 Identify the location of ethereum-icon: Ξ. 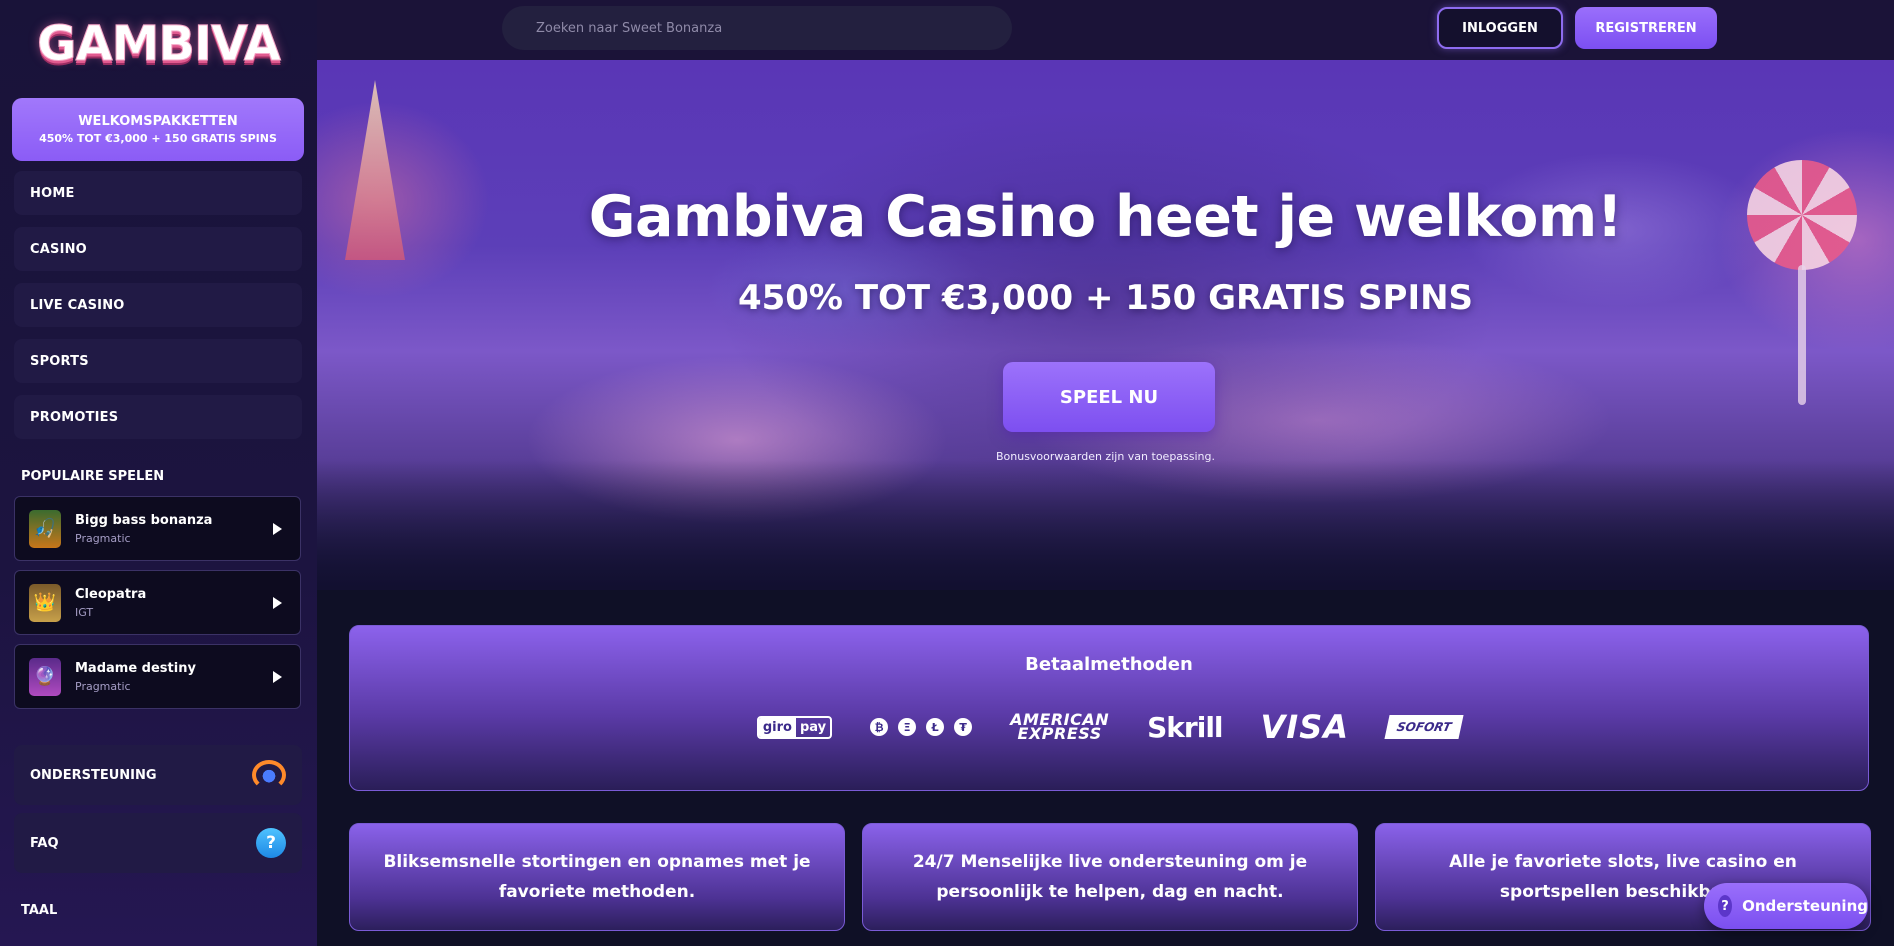
(907, 727).